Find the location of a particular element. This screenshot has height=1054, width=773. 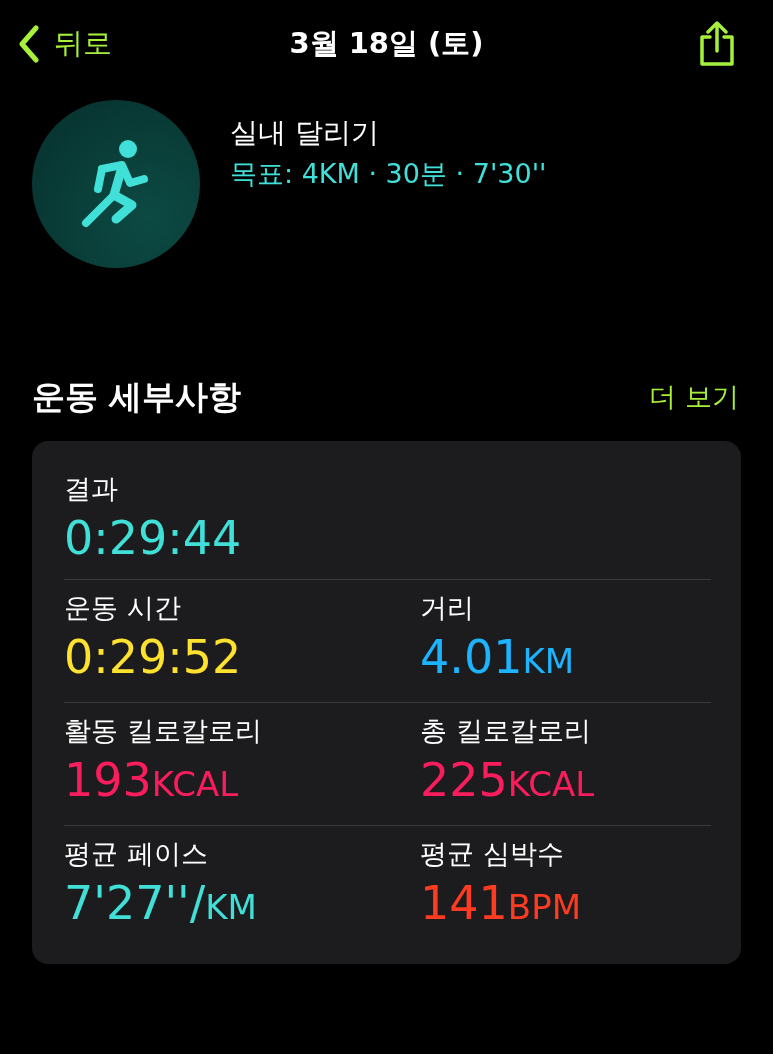

show-more-link: 더 보기 is located at coordinates (694, 397).